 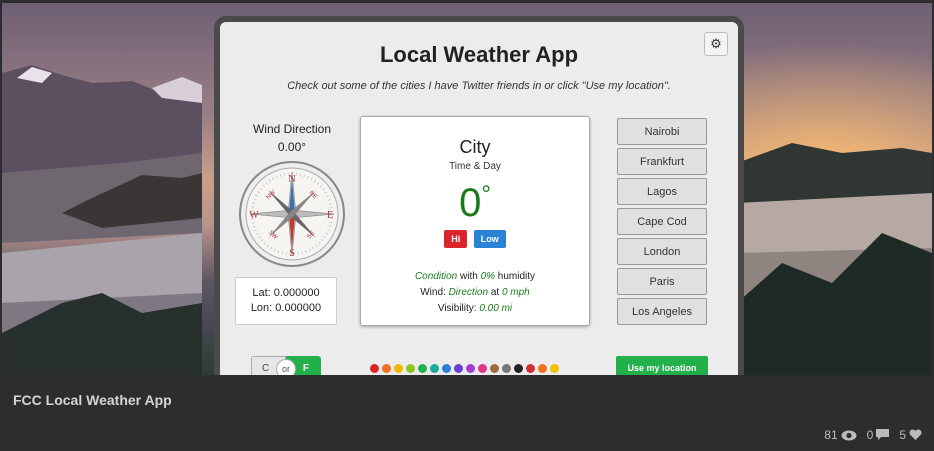 What do you see at coordinates (662, 251) in the screenshot?
I see `city-button: London` at bounding box center [662, 251].